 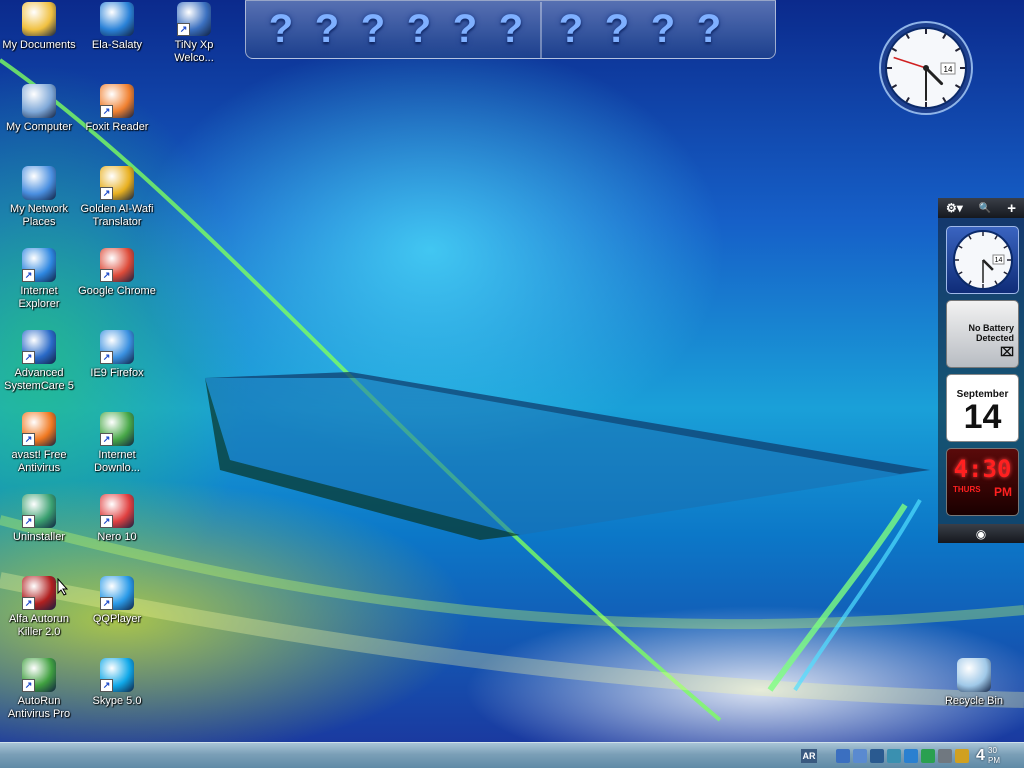 What do you see at coordinates (117, 355) in the screenshot?
I see `desktop-icon: ↗ IE9 Firefox` at bounding box center [117, 355].